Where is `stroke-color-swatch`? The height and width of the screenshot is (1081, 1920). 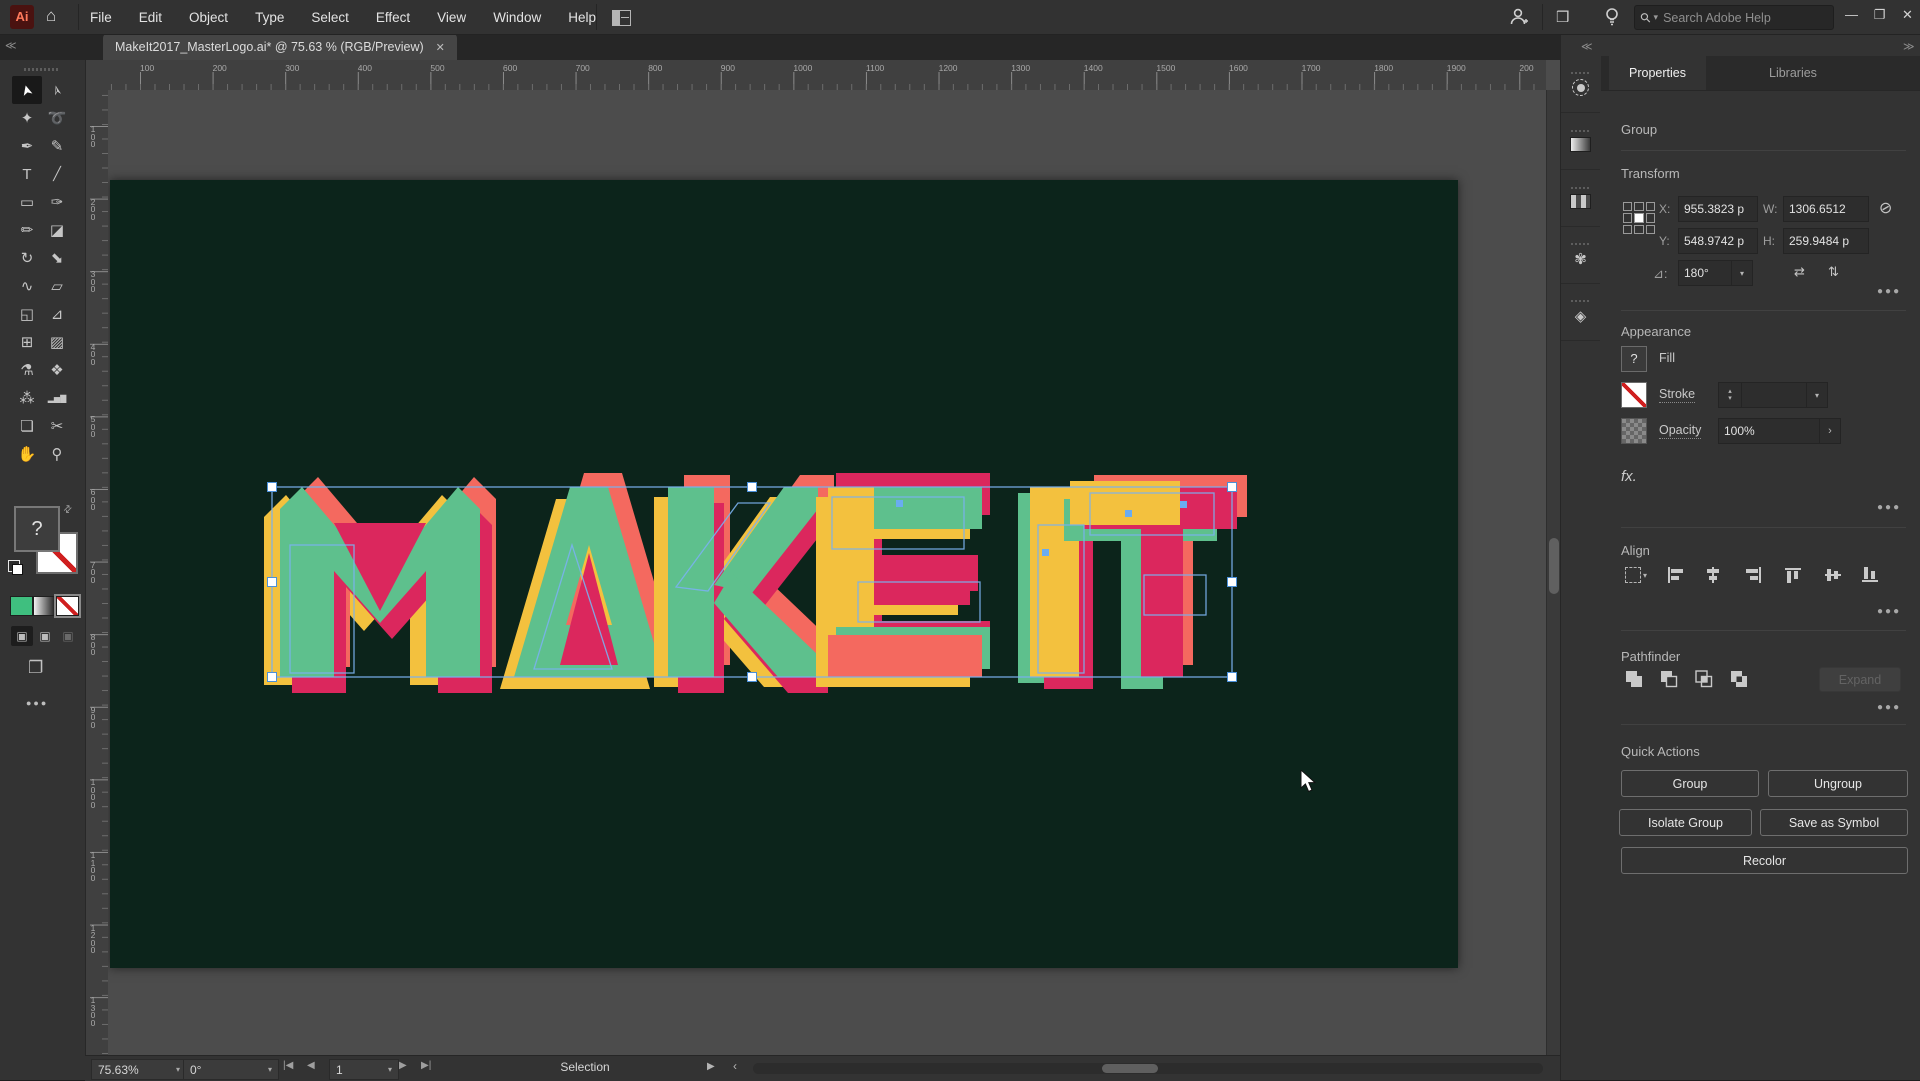 stroke-color-swatch is located at coordinates (1634, 395).